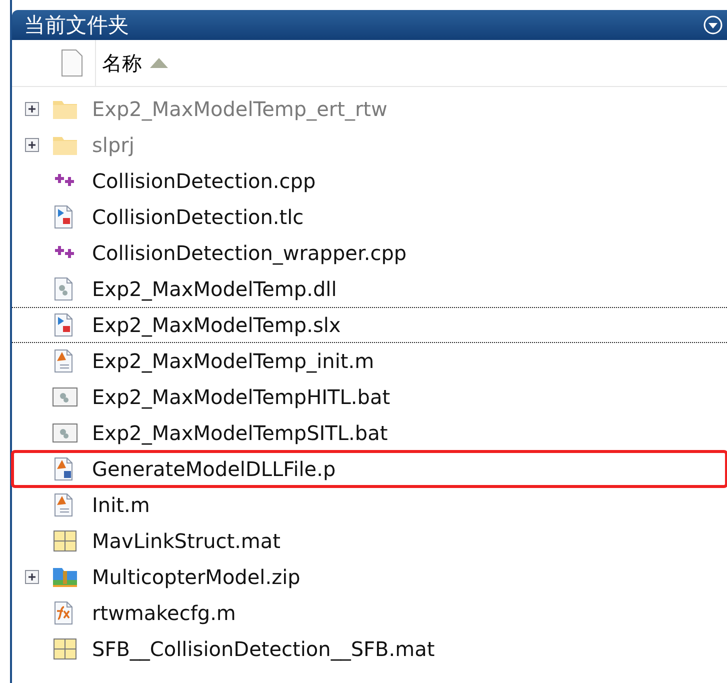 The image size is (727, 683). What do you see at coordinates (72, 63) in the screenshot?
I see `file-type-icon` at bounding box center [72, 63].